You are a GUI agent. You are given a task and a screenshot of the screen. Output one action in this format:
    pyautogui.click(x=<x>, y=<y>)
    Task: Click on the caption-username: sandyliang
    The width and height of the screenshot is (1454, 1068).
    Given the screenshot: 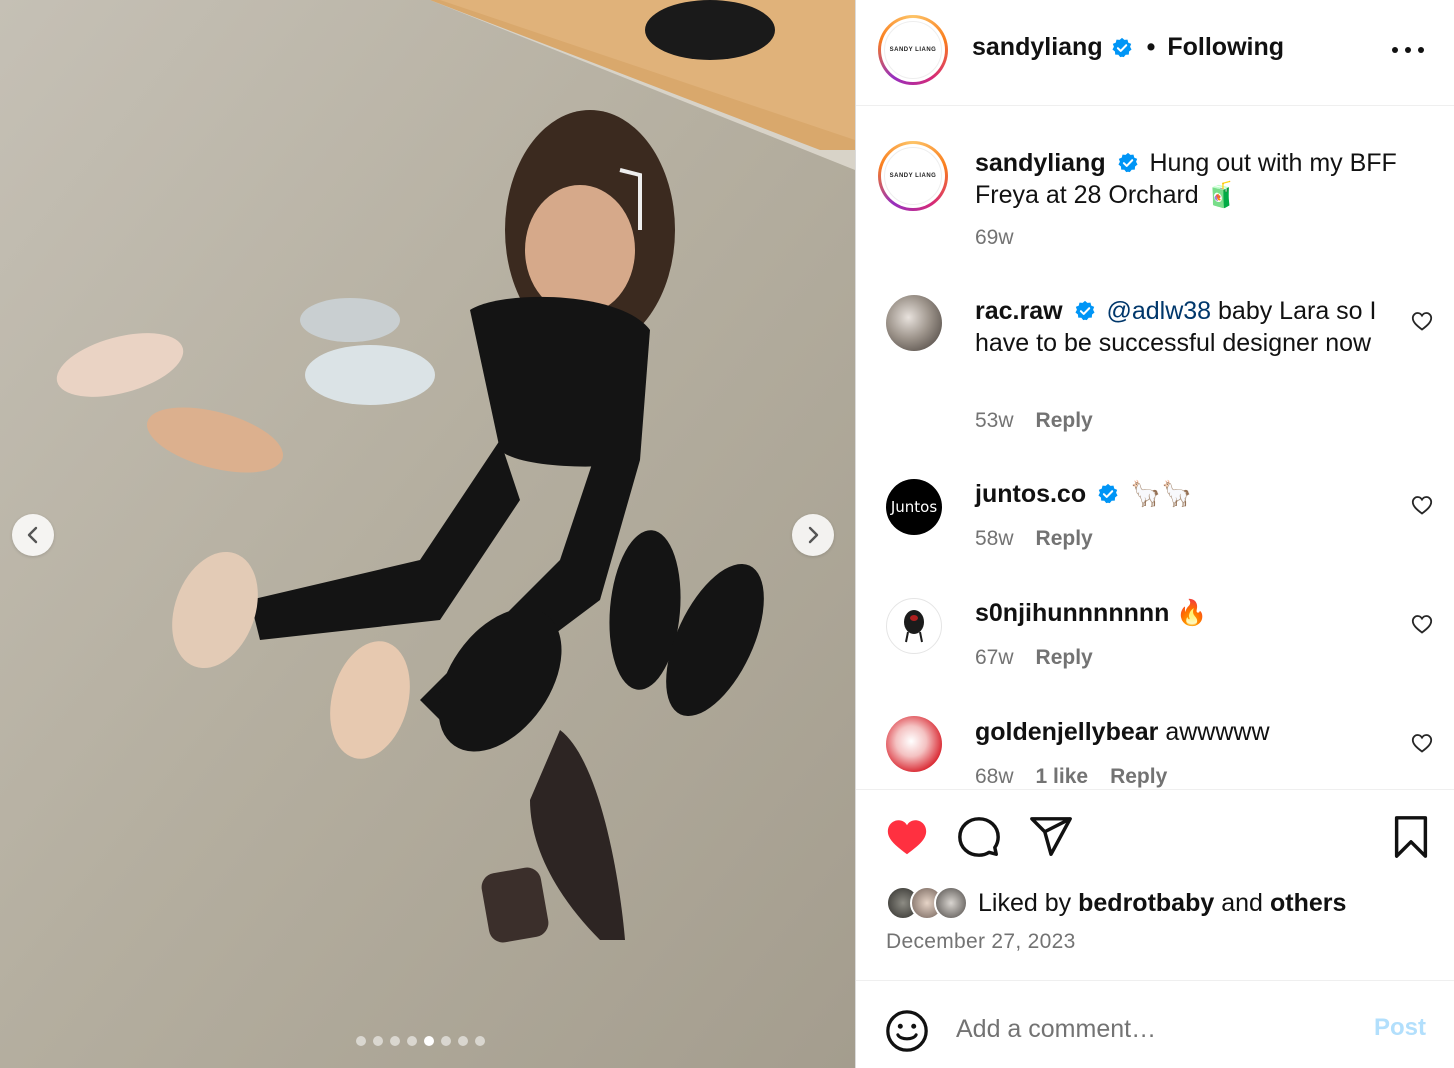 What is the action you would take?
    pyautogui.click(x=1040, y=163)
    